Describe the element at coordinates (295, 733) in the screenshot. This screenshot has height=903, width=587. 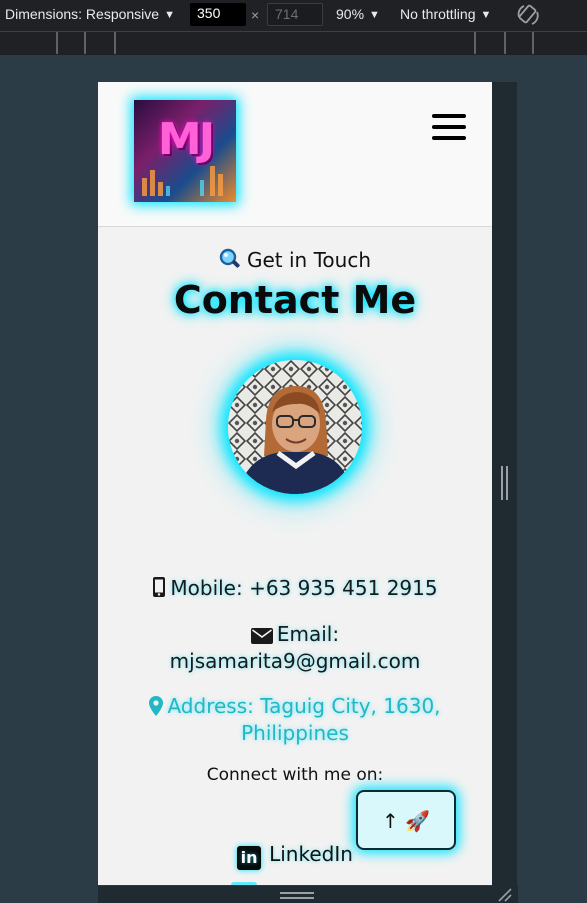
I see `address-line-2: Philippines` at that location.